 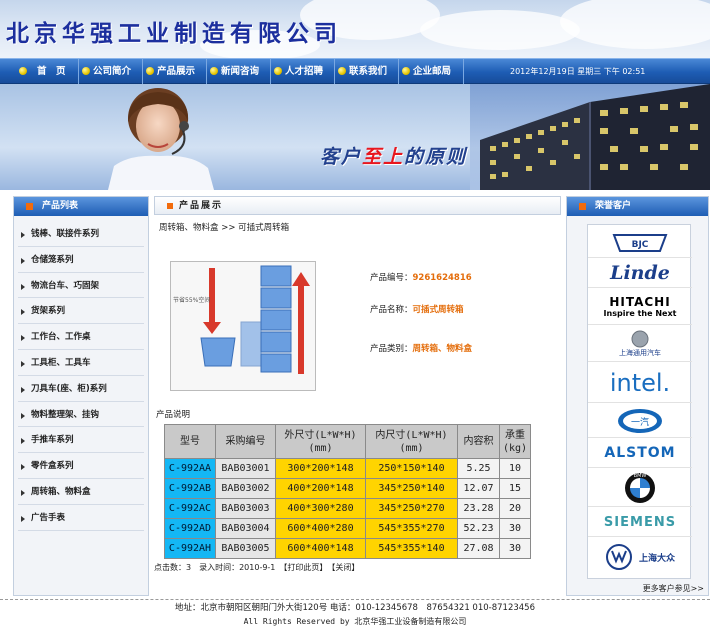 I want to click on nav-home: 首 页, so click(x=48, y=71).